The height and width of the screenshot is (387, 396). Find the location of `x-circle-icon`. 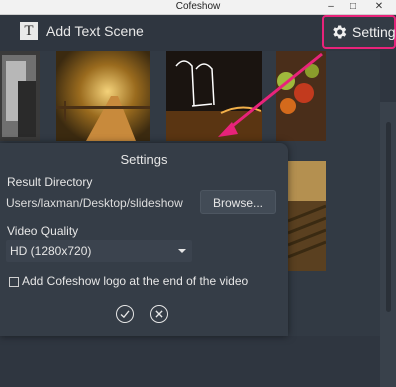

x-circle-icon is located at coordinates (159, 314).